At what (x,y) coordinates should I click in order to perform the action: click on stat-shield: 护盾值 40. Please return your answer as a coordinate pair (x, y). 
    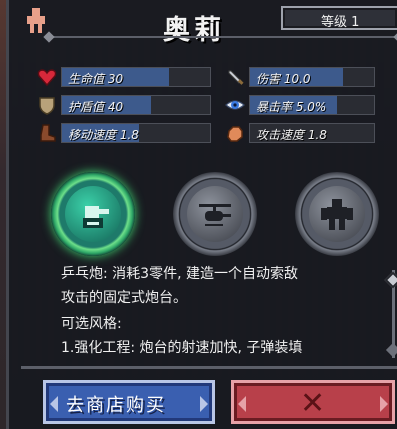
    Looking at the image, I should click on (128, 105).